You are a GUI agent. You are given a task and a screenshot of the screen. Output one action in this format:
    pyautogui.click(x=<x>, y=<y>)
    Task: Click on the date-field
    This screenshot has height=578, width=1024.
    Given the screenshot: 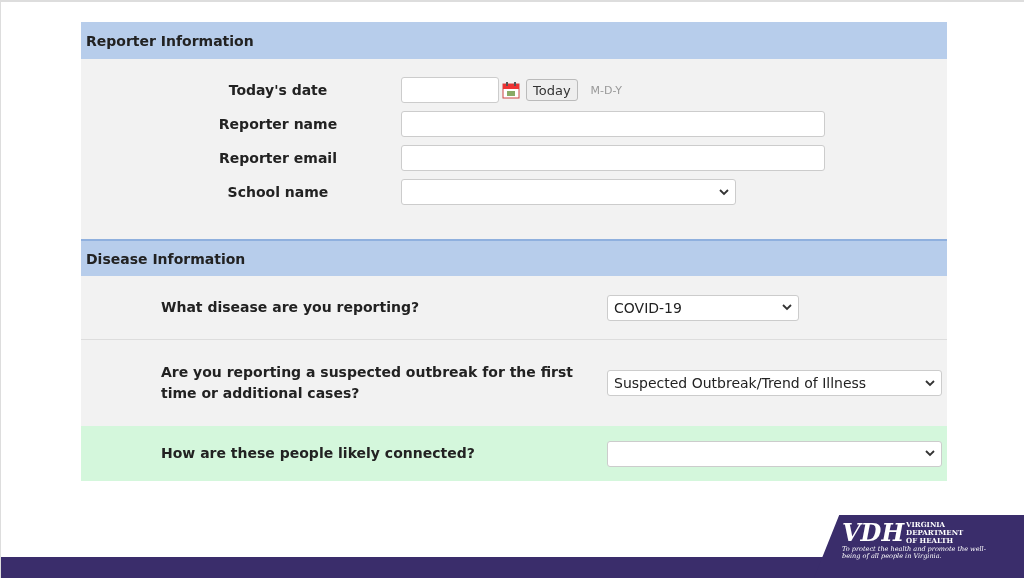 What is the action you would take?
    pyautogui.click(x=450, y=90)
    